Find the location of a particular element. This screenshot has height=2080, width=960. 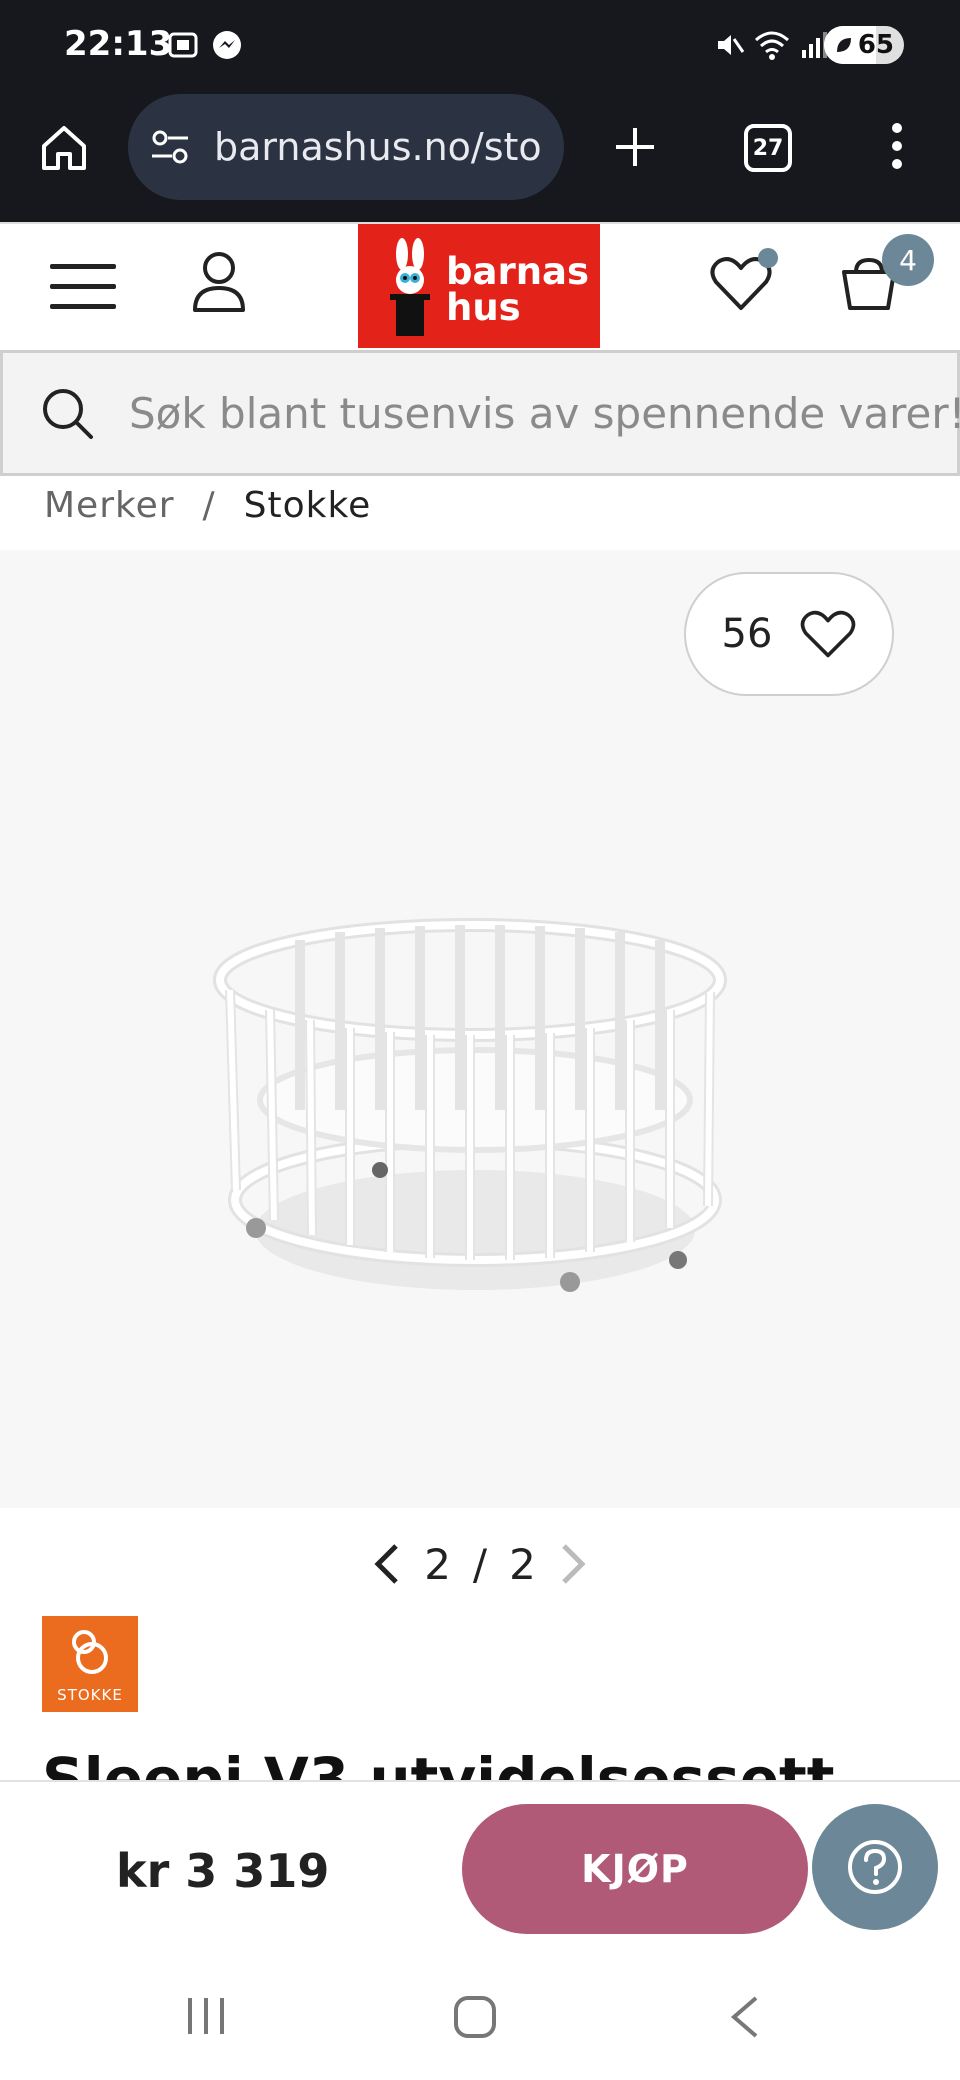

search-input: Søk blant tusenvis av spennende varer! is located at coordinates (480, 413).